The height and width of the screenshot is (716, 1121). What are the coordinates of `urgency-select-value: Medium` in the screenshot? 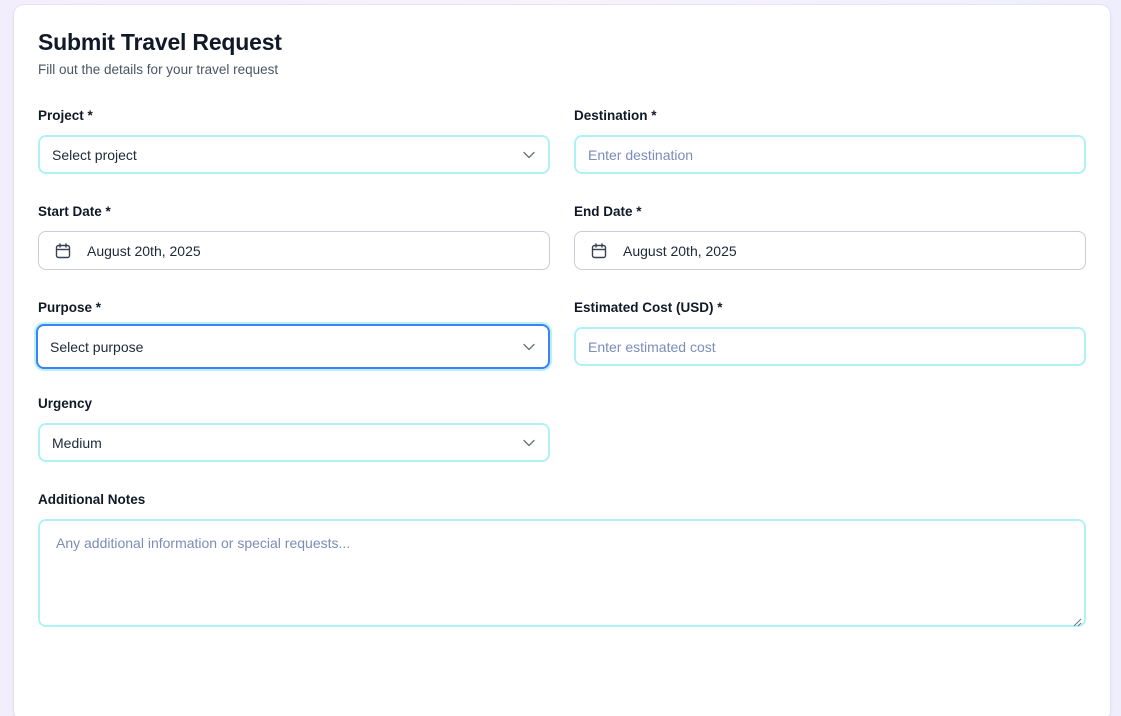 It's located at (77, 442).